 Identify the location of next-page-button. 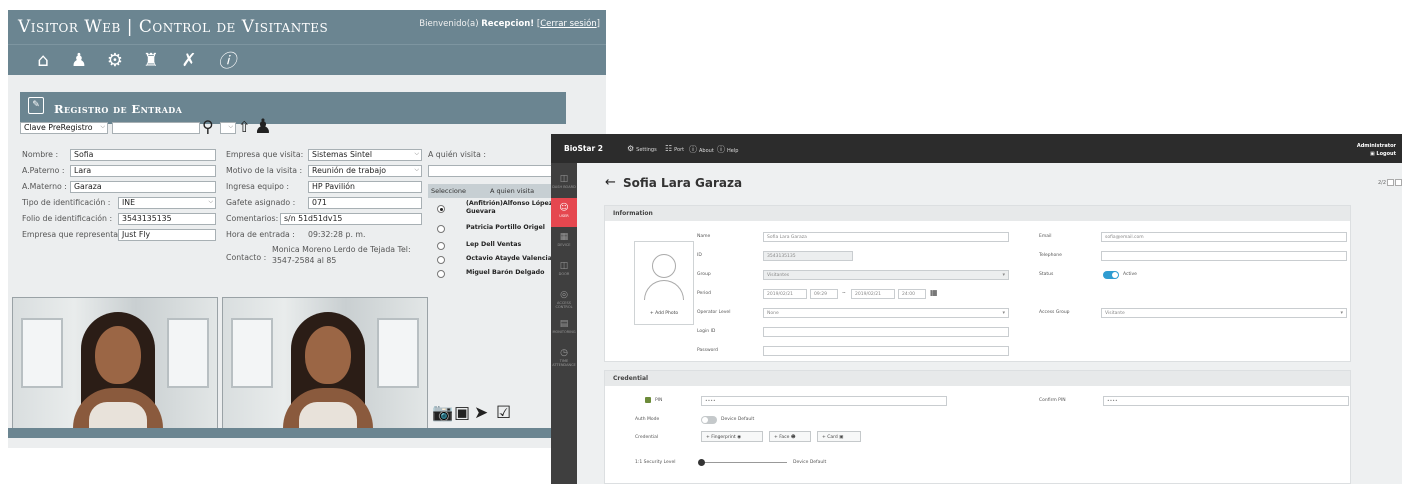
(1398, 182).